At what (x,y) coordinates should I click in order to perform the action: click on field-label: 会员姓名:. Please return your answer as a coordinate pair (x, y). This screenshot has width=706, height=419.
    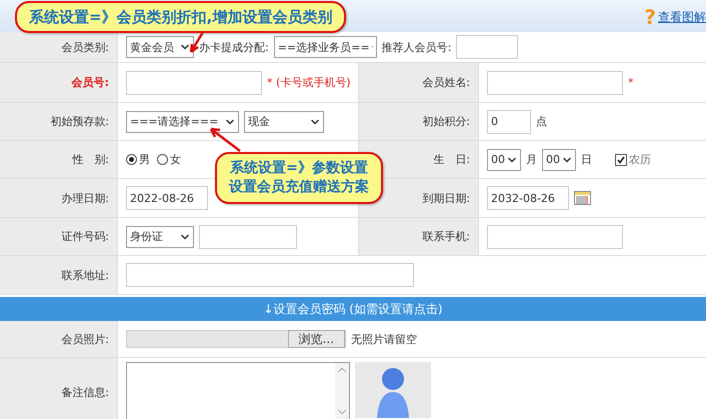
    Looking at the image, I should click on (418, 82).